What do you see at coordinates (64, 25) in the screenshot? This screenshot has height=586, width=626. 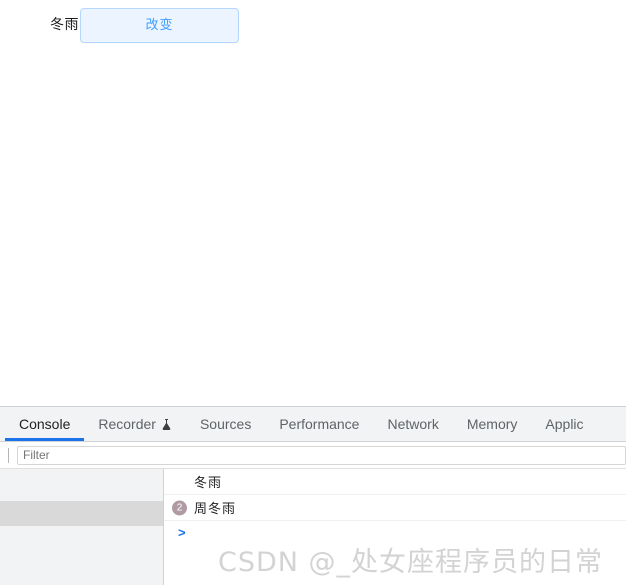 I see `page-label-text: 冬雨` at bounding box center [64, 25].